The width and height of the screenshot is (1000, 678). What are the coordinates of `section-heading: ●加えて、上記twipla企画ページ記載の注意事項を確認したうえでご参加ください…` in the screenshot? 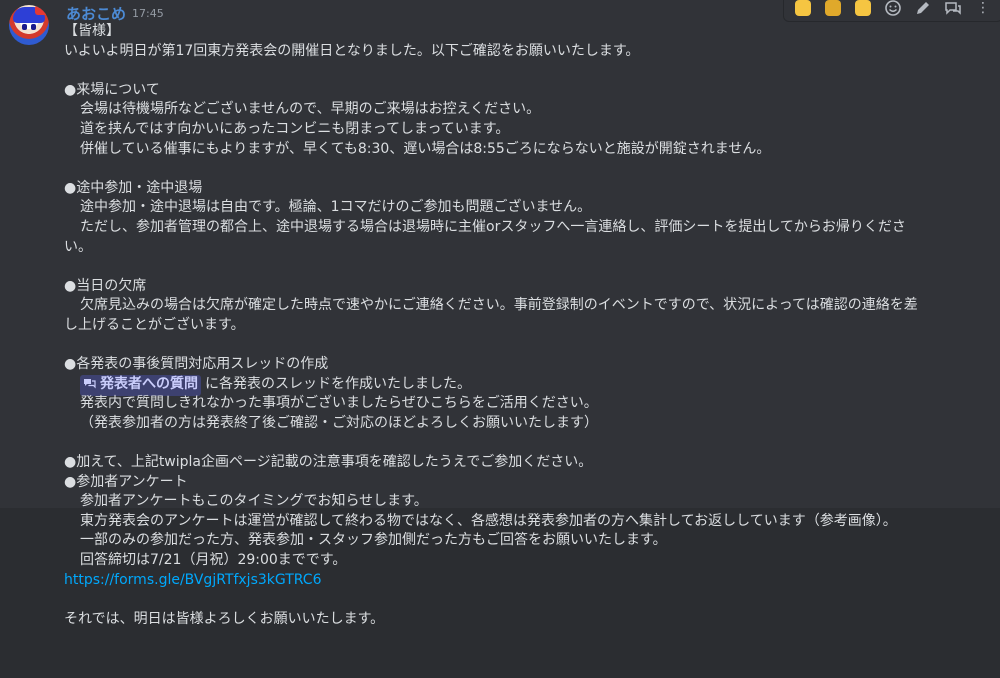 It's located at (328, 462).